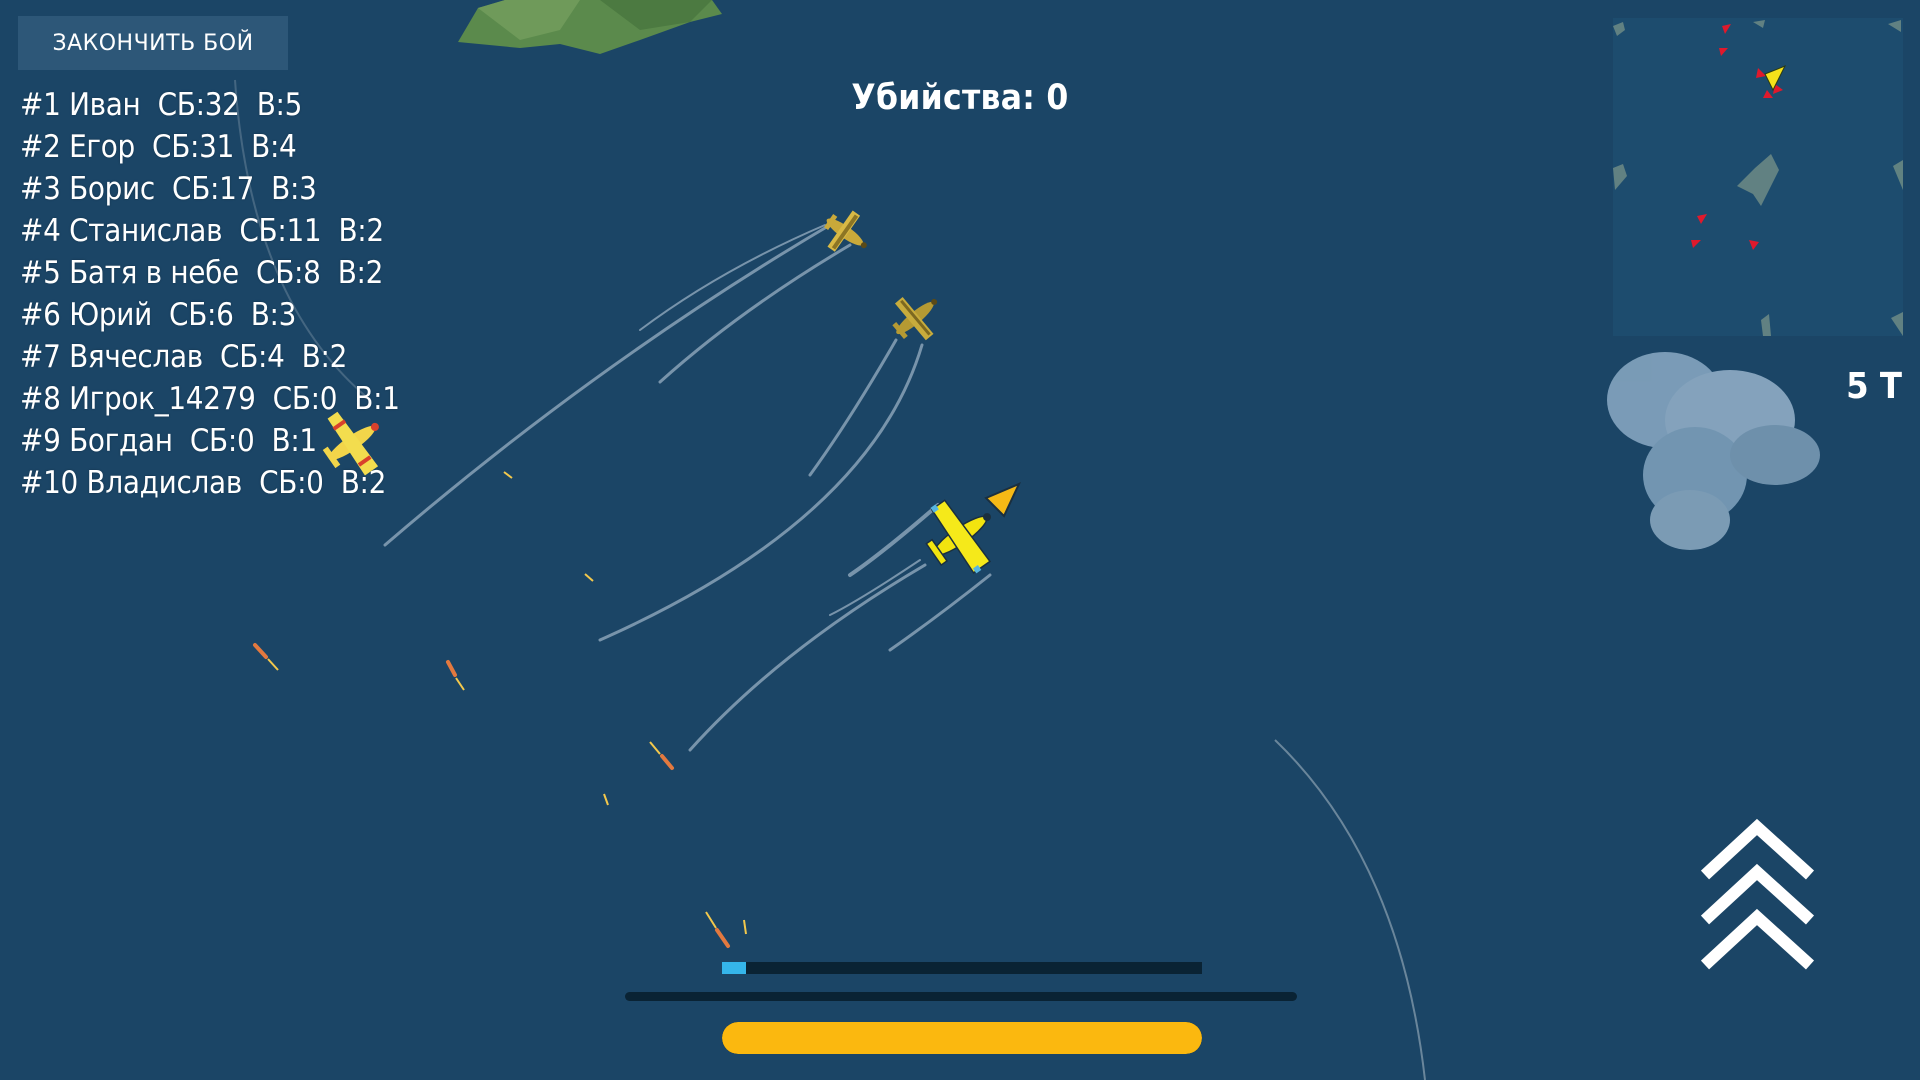 The image size is (1920, 1080). What do you see at coordinates (1350, 909) in the screenshot?
I see `boundary-arc` at bounding box center [1350, 909].